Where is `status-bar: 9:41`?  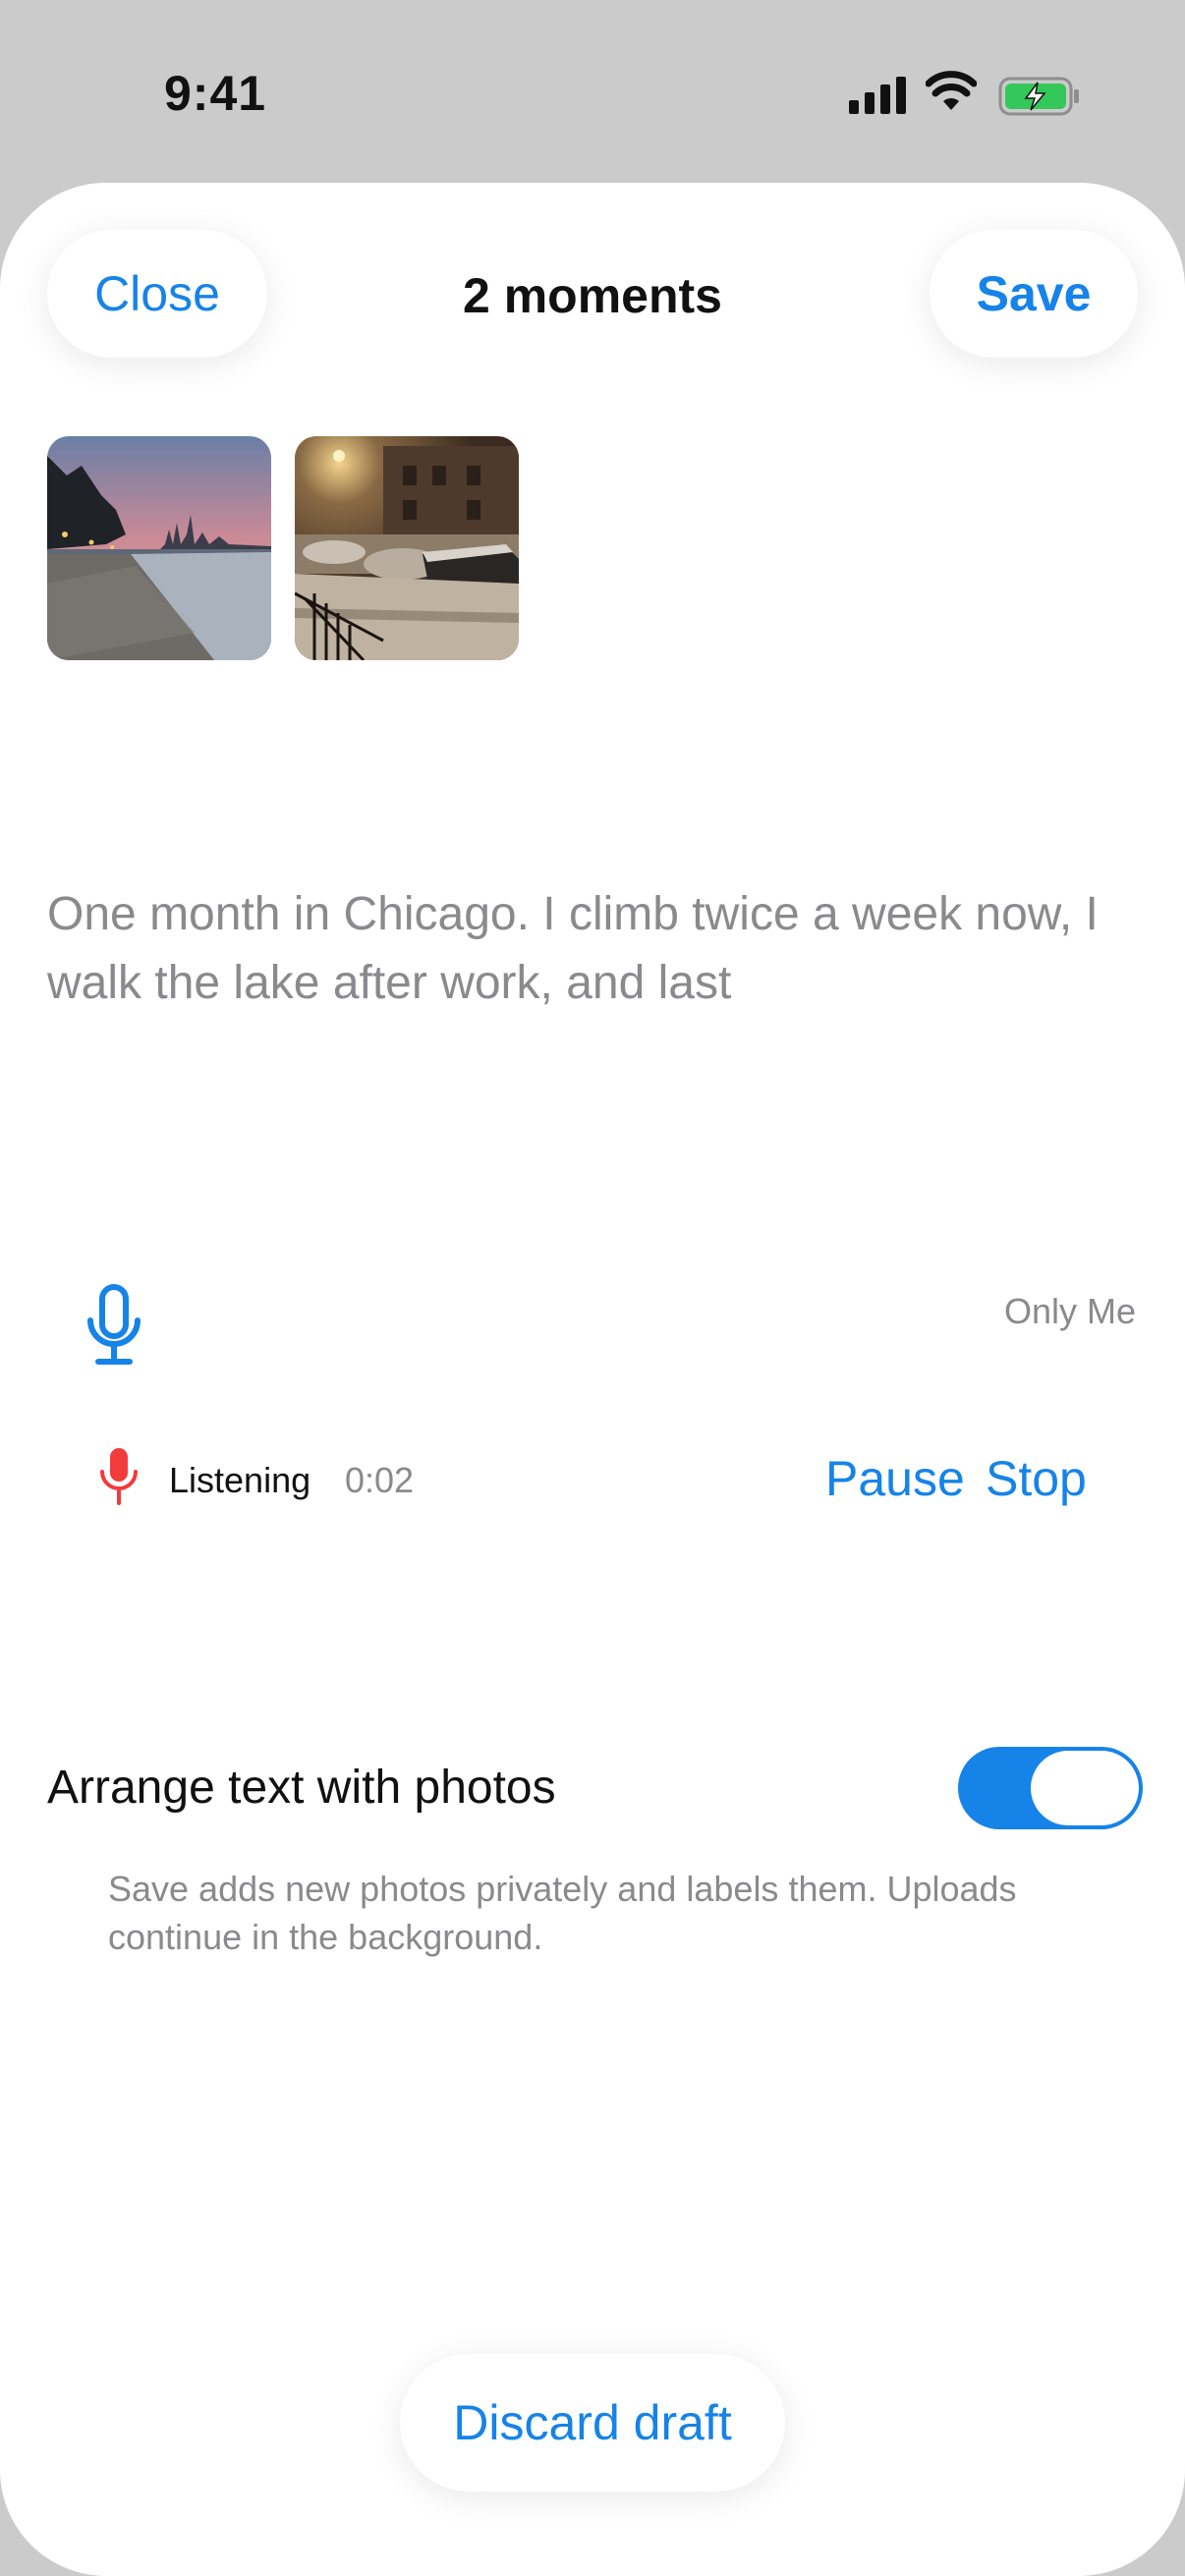 status-bar: 9:41 is located at coordinates (592, 93).